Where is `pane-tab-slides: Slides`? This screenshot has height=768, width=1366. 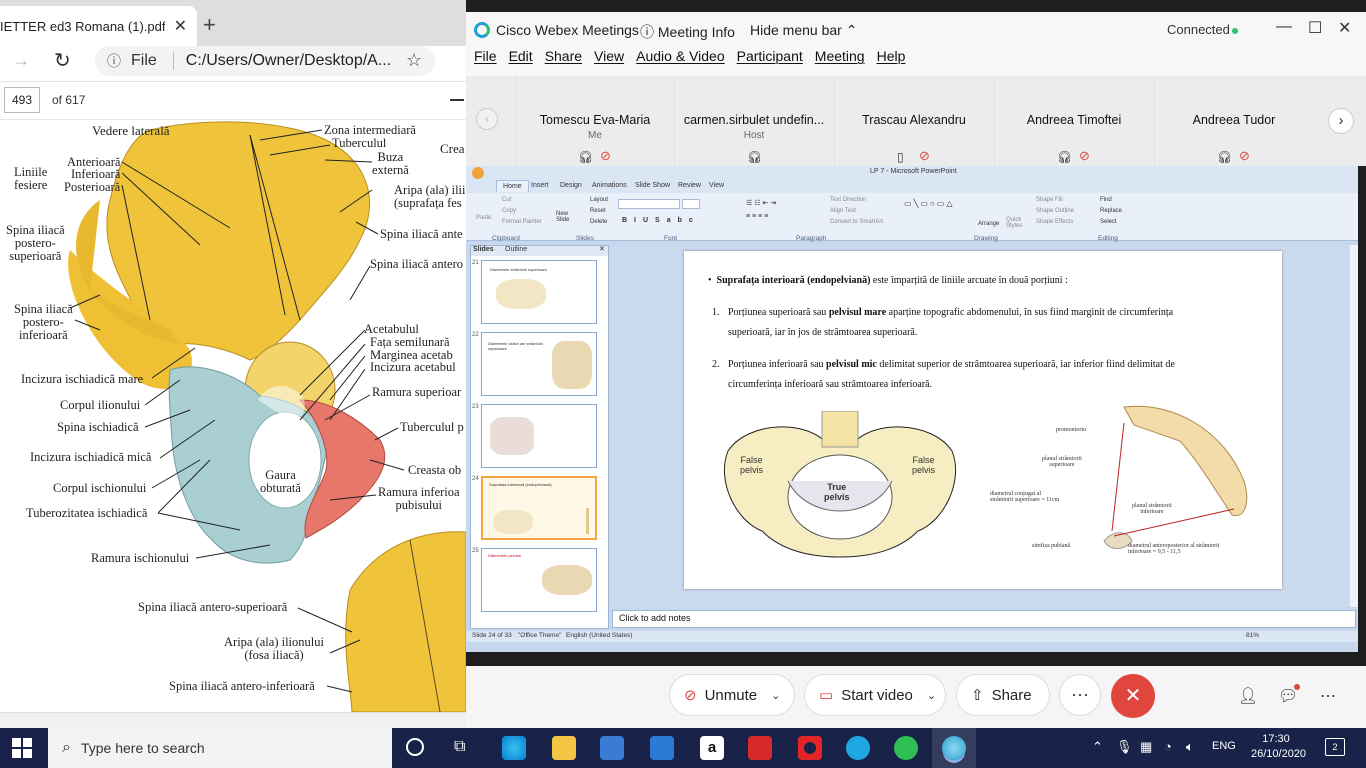
pane-tab-slides: Slides is located at coordinates (483, 249).